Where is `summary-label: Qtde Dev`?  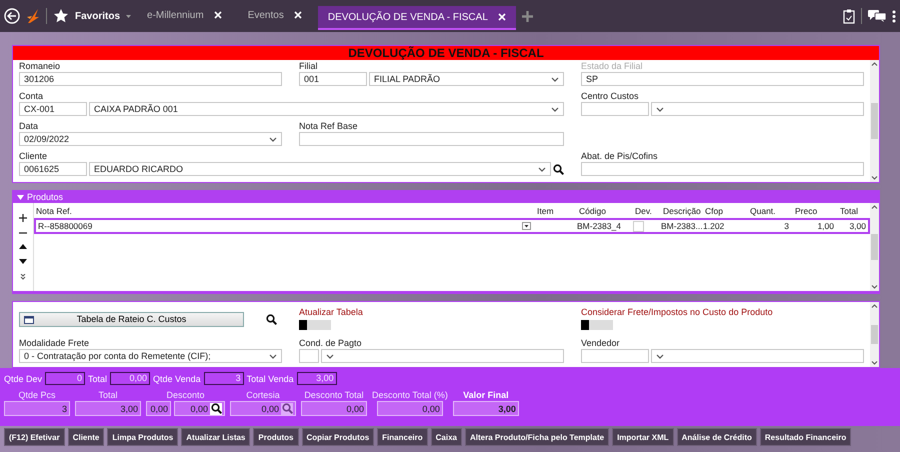
summary-label: Qtde Dev is located at coordinates (23, 379).